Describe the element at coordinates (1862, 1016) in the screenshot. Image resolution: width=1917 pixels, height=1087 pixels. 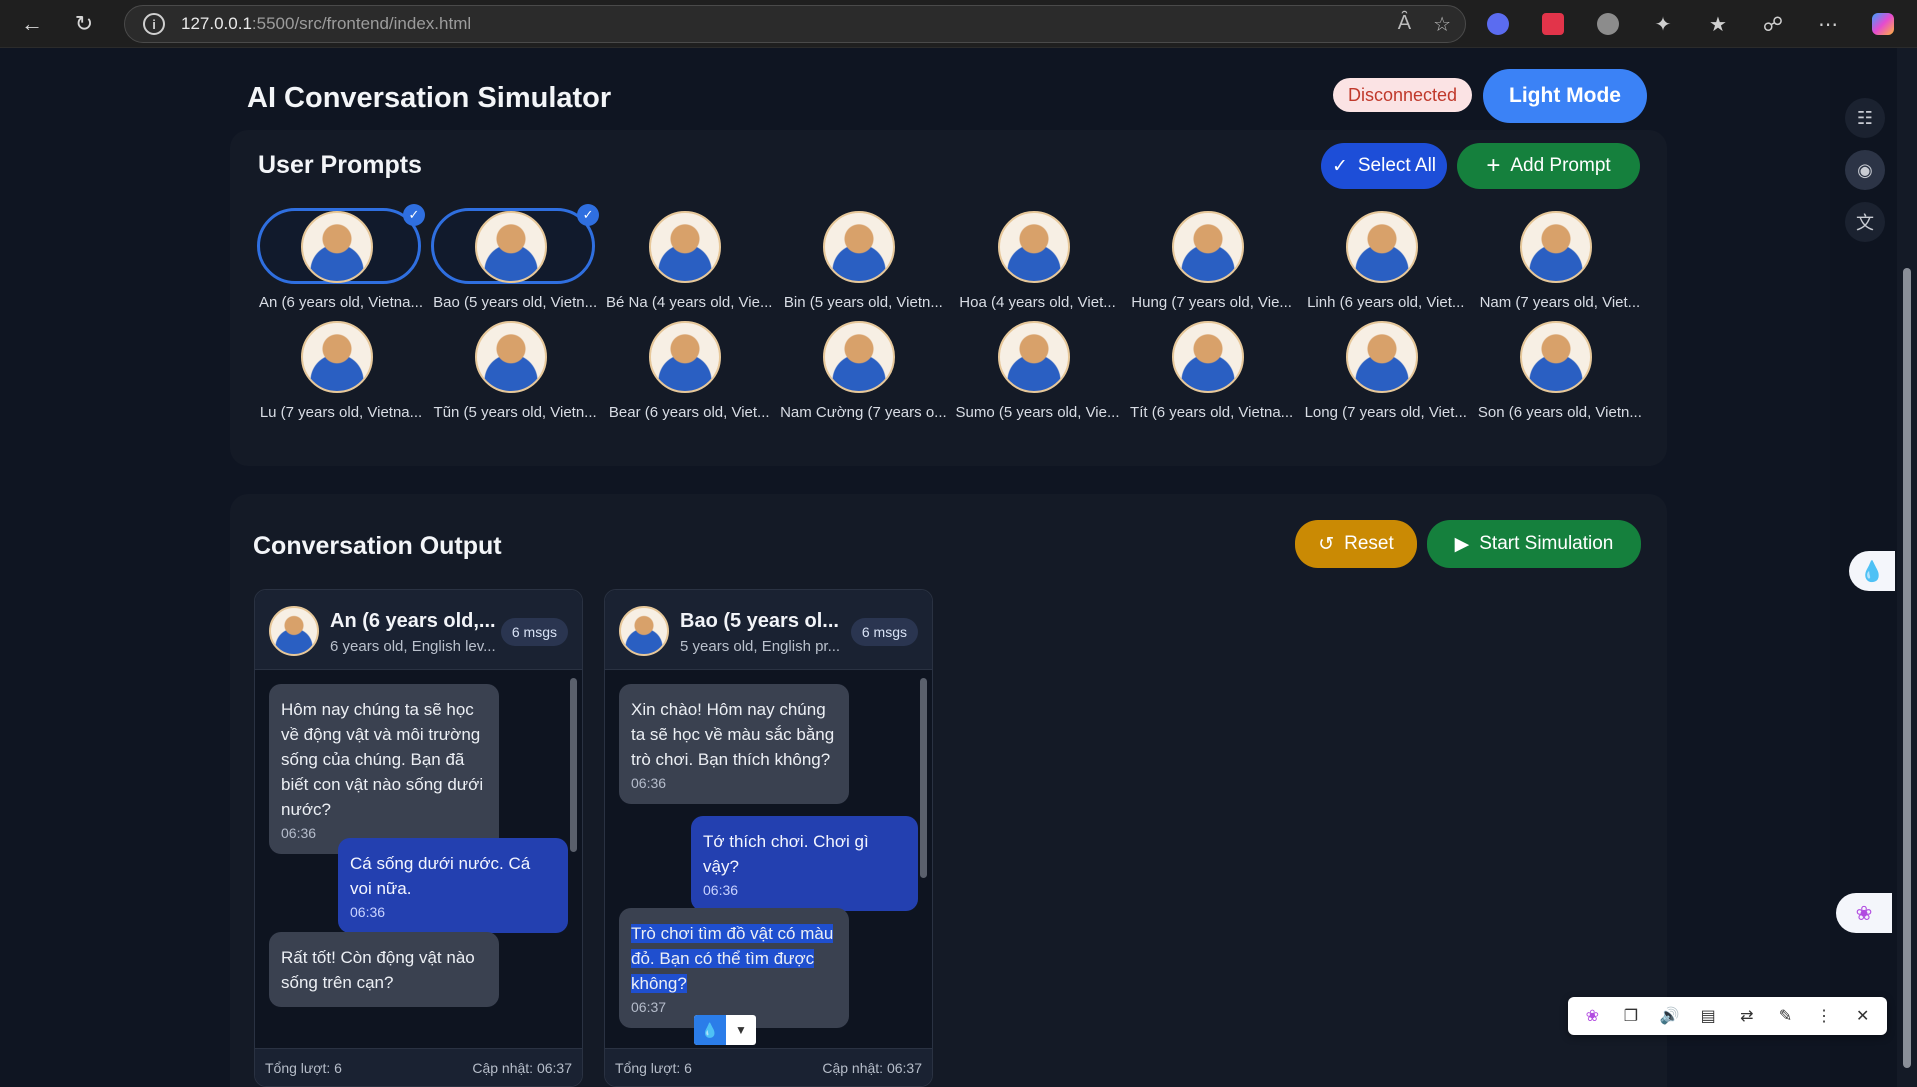
I see `close-icon: ✕` at that location.